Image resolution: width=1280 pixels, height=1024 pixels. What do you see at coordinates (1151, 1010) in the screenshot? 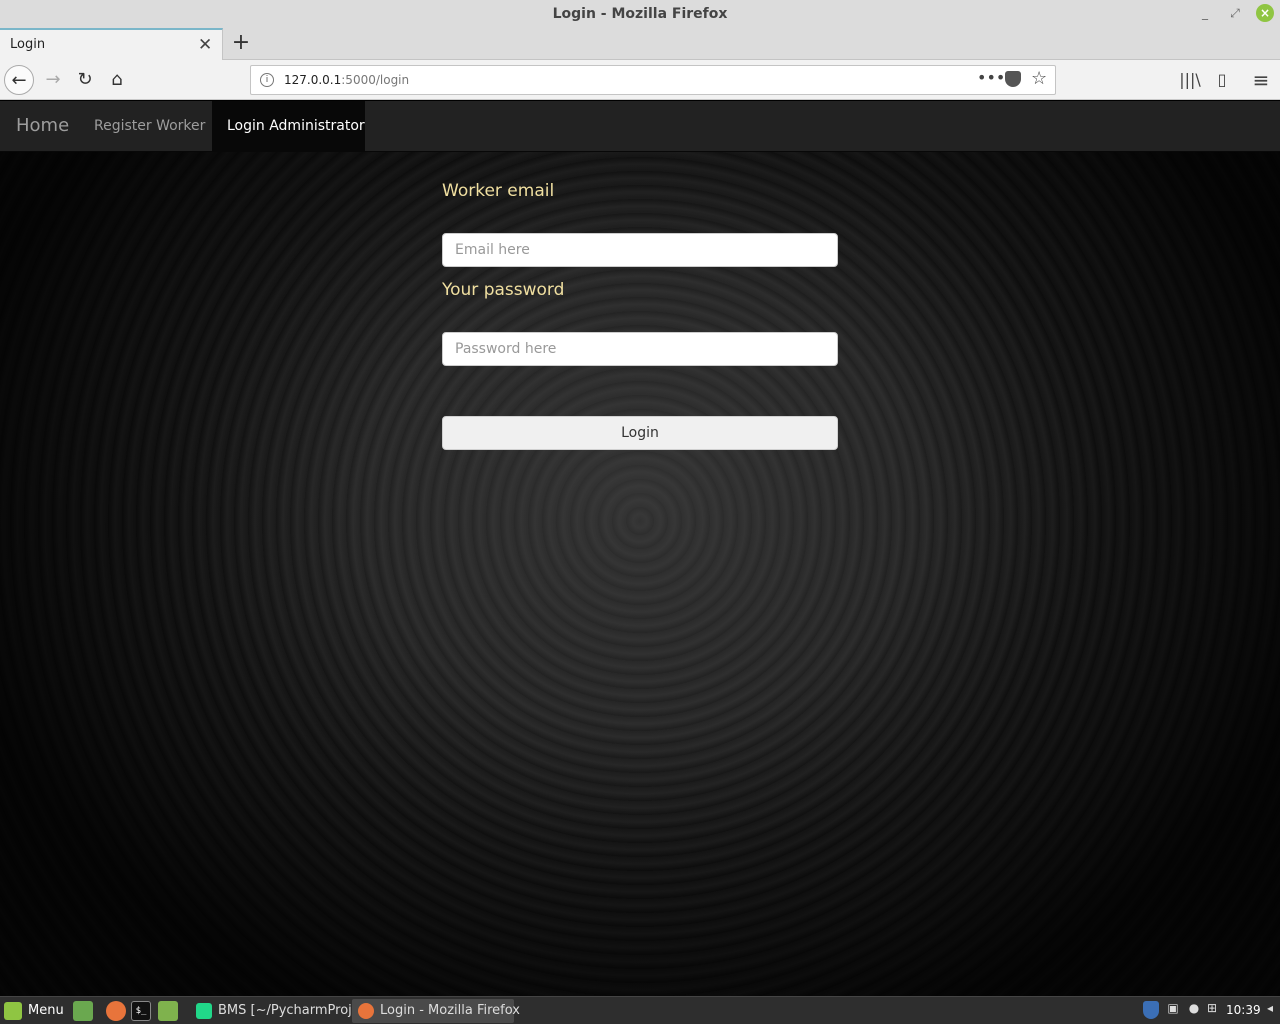
I see `shield-icon` at bounding box center [1151, 1010].